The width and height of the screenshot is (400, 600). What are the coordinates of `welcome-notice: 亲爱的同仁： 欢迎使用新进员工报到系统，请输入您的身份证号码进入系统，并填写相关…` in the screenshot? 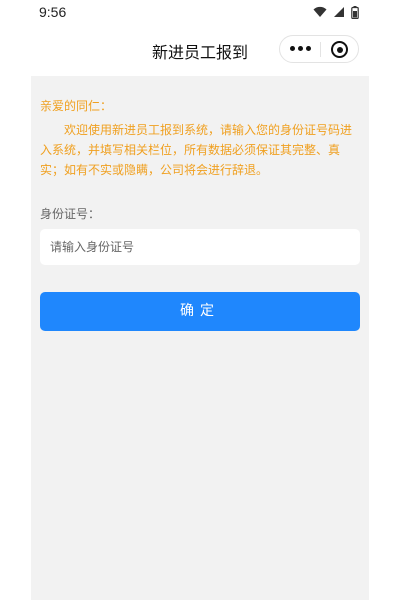 It's located at (201, 138).